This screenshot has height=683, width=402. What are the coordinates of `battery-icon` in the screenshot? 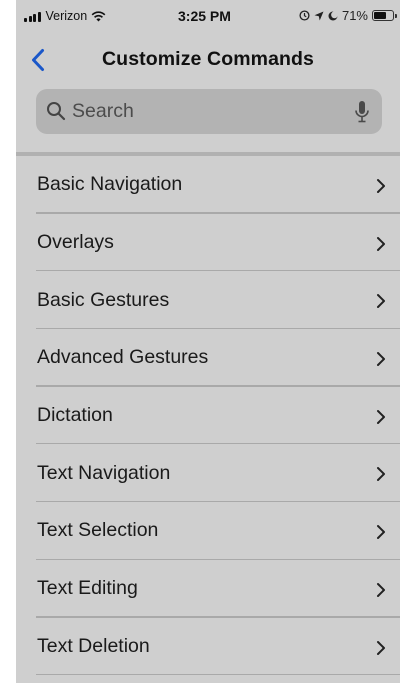 It's located at (384, 15).